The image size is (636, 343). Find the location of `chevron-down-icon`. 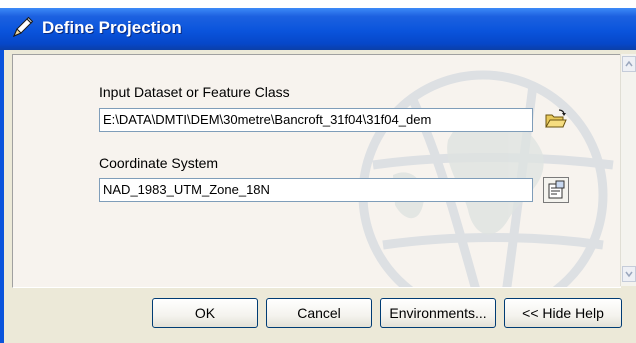

chevron-down-icon is located at coordinates (629, 274).